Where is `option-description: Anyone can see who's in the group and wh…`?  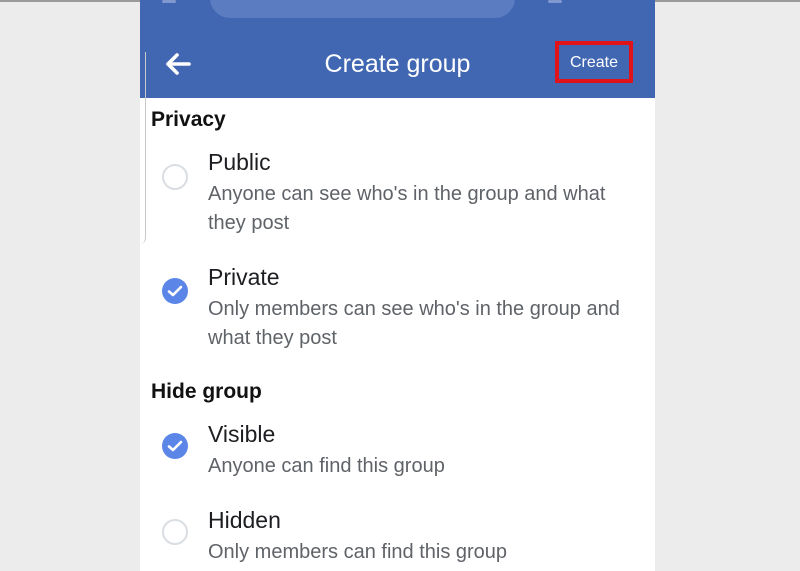
option-description: Anyone can see who's in the group and wh… is located at coordinates (407, 208).